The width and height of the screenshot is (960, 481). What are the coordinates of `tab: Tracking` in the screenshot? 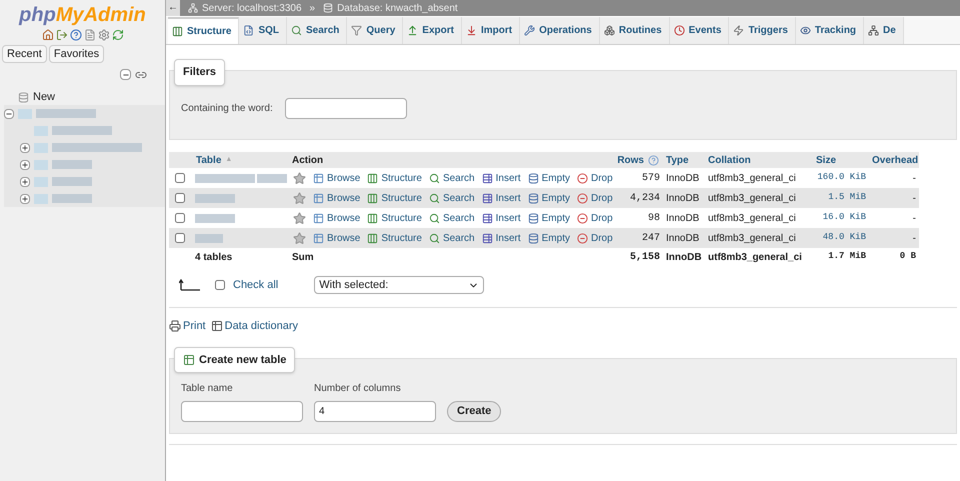 It's located at (830, 30).